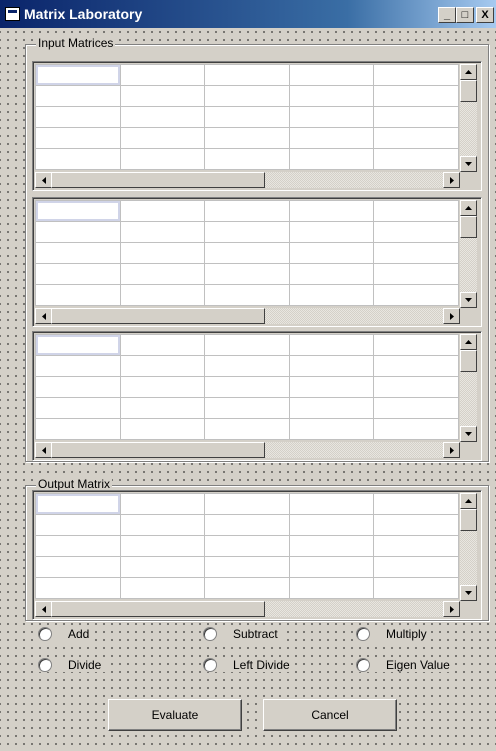  Describe the element at coordinates (247, 665) in the screenshot. I see `radio-left-divide: Left Divide` at that location.